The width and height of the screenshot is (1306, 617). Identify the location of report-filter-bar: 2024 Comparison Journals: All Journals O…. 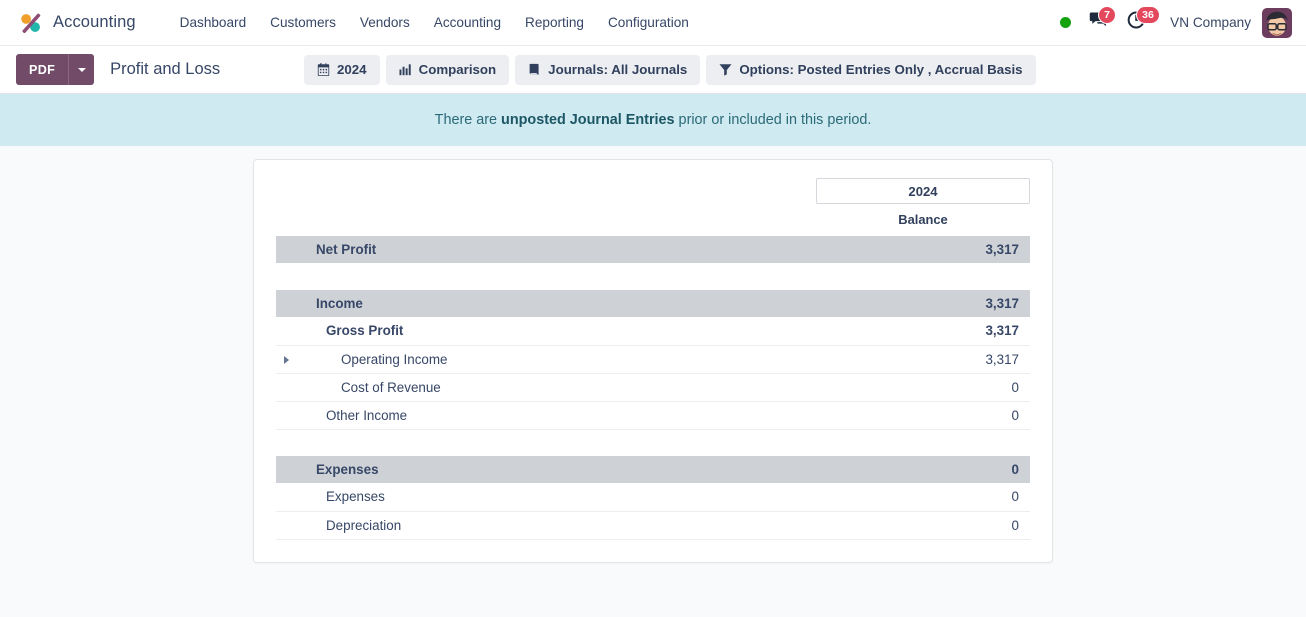
(670, 69).